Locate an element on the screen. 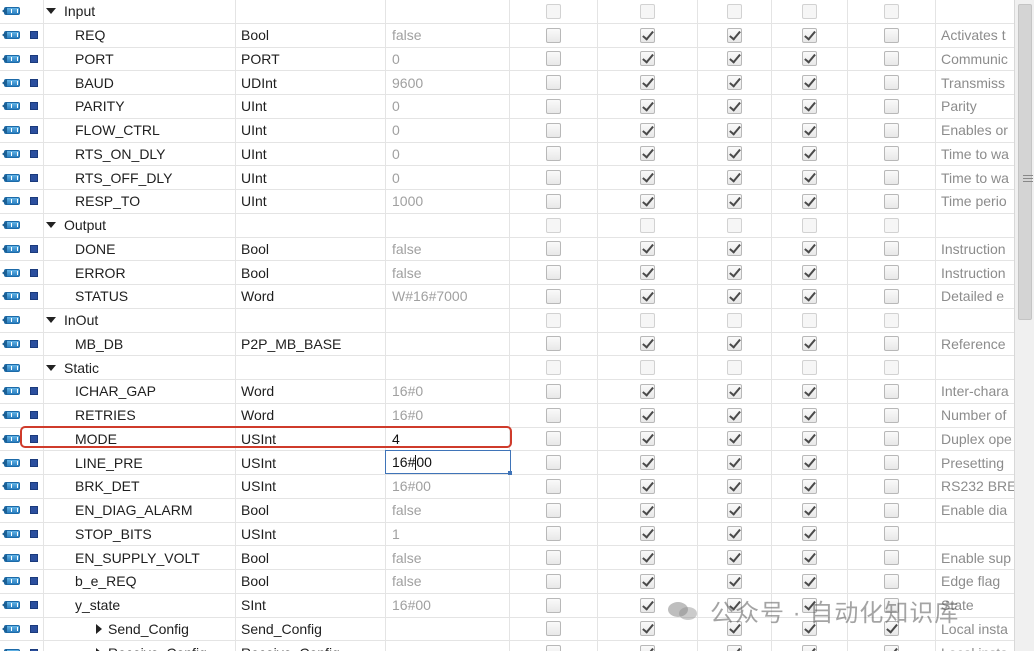 Image resolution: width=1034 pixels, height=651 pixels. name-cell: DONE is located at coordinates (140, 249).